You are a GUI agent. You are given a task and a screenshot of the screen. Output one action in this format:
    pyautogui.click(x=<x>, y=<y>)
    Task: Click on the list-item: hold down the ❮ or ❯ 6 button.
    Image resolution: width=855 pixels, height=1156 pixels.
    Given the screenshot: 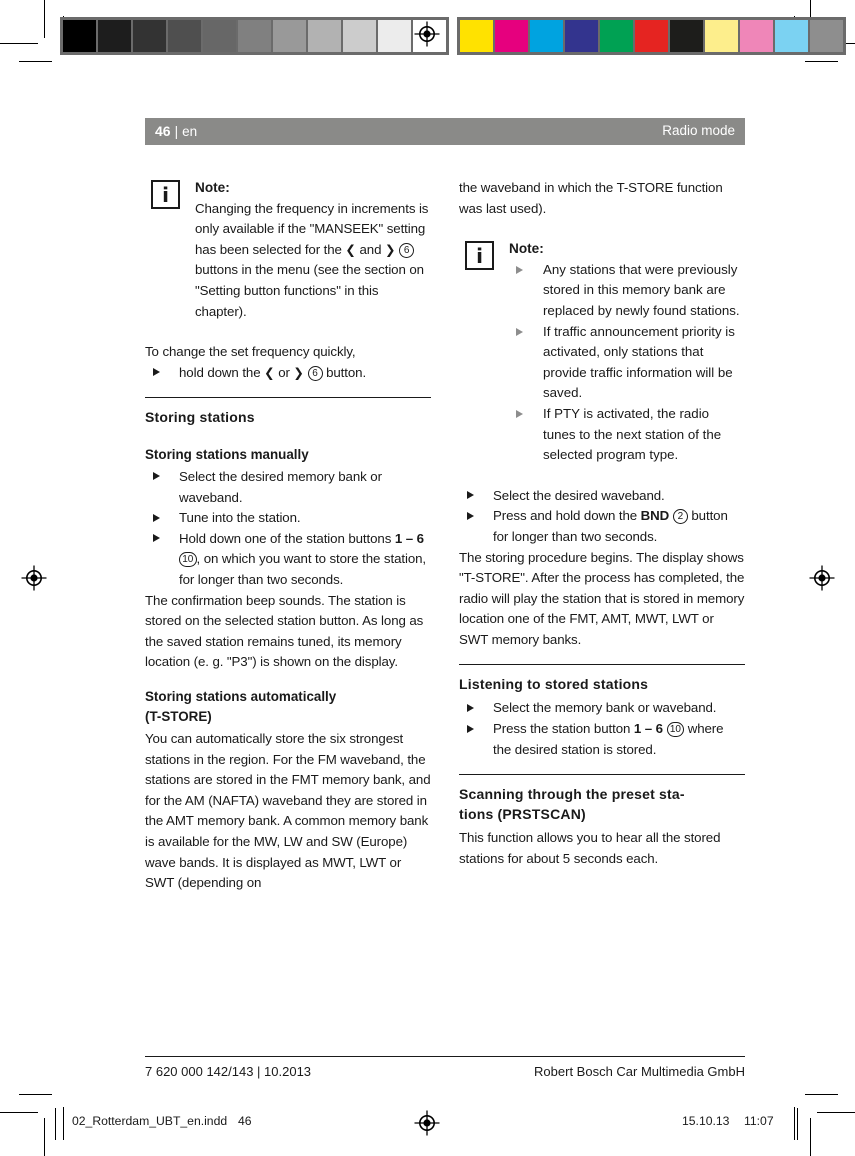 What is the action you would take?
    pyautogui.click(x=288, y=373)
    